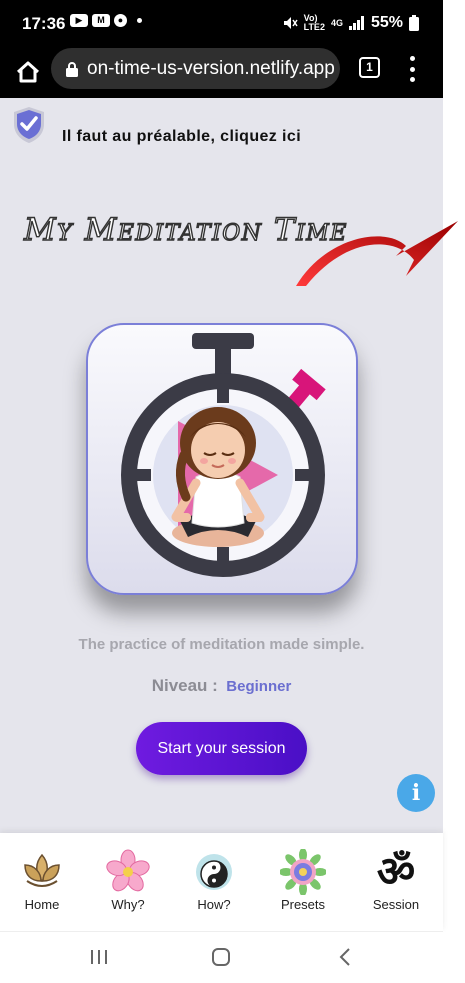  What do you see at coordinates (42, 904) in the screenshot?
I see `nav-label: Home` at bounding box center [42, 904].